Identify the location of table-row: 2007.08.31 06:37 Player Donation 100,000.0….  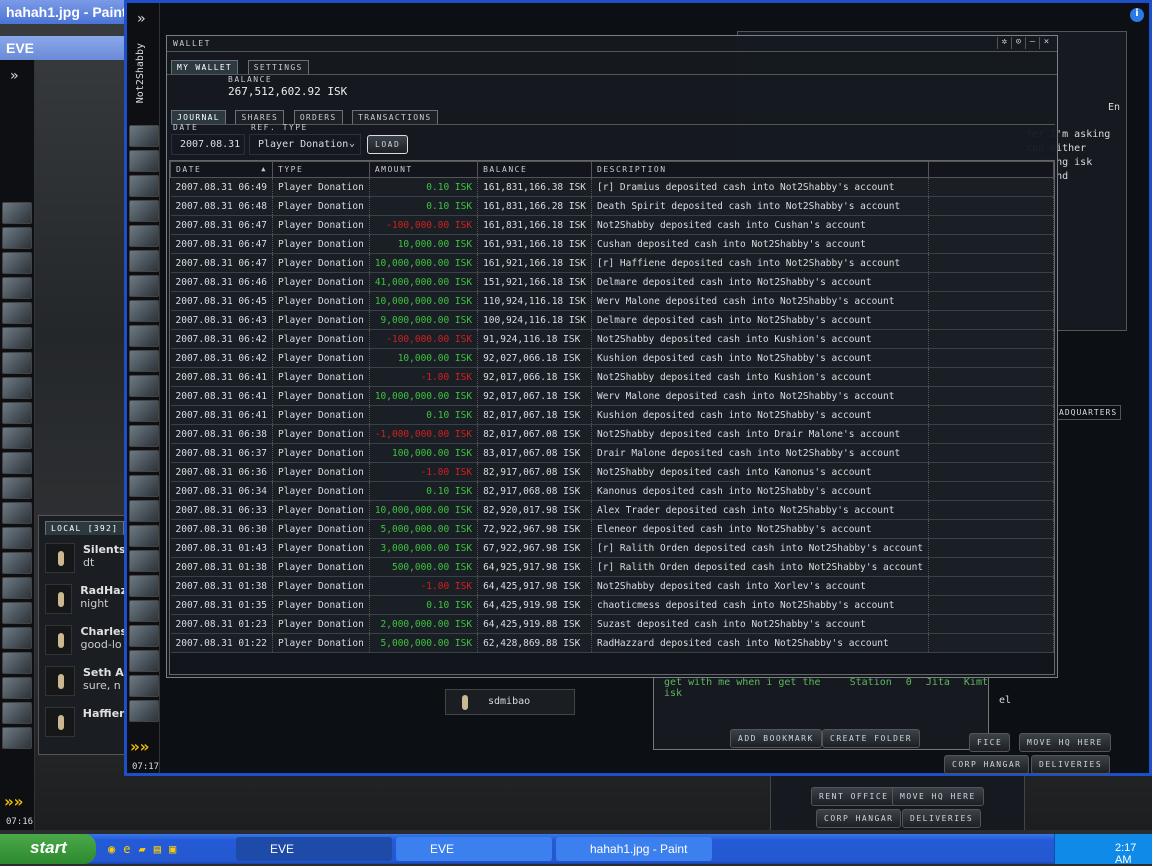
(612, 453).